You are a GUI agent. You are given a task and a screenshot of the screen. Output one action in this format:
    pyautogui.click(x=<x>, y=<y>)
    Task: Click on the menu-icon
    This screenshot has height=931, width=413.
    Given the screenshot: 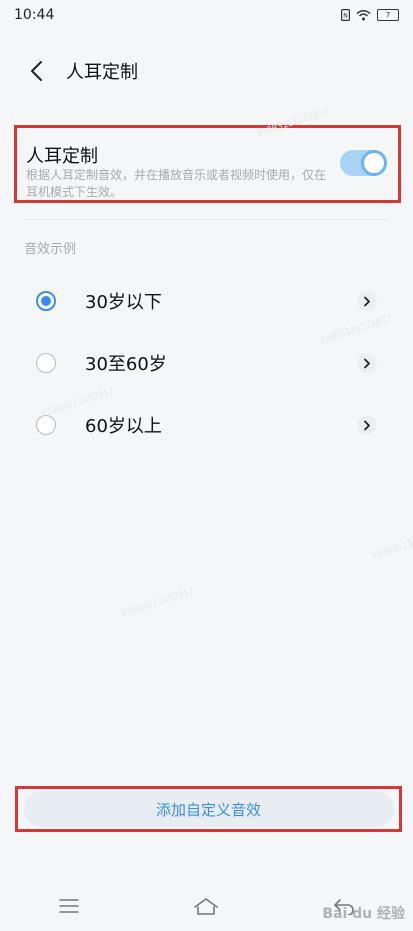 What is the action you would take?
    pyautogui.click(x=69, y=906)
    